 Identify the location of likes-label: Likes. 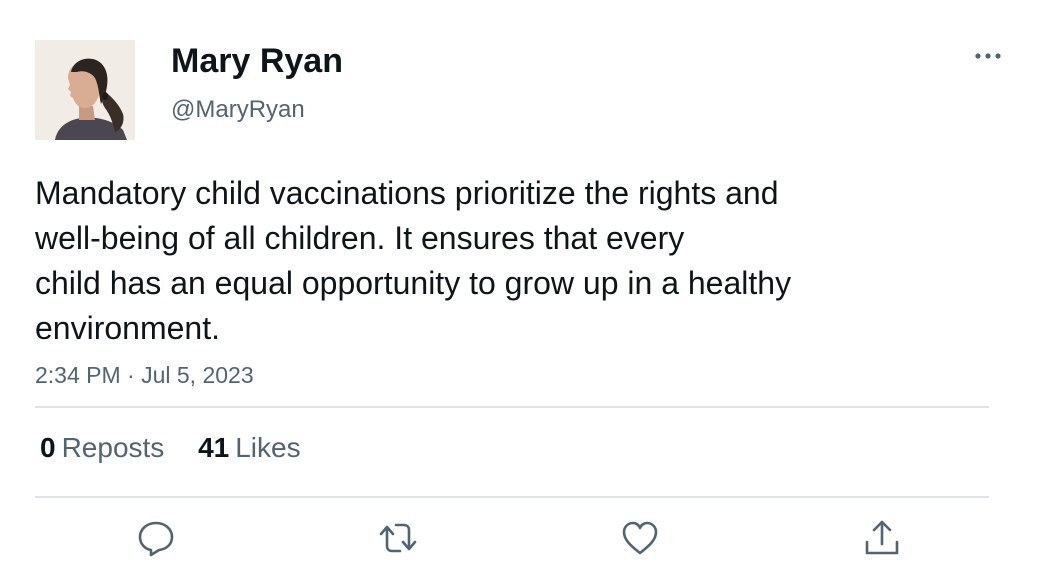
(268, 447).